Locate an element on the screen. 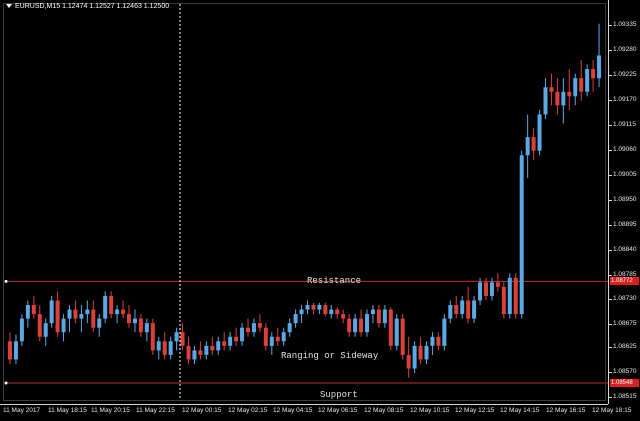 The width and height of the screenshot is (640, 421). price-tick-label: 1.09115 is located at coordinates (622, 124).